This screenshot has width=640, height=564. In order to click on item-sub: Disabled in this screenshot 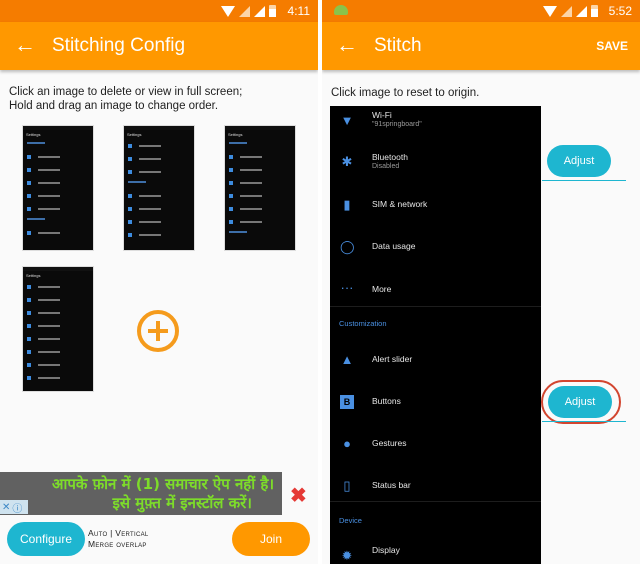, I will do `click(386, 166)`.